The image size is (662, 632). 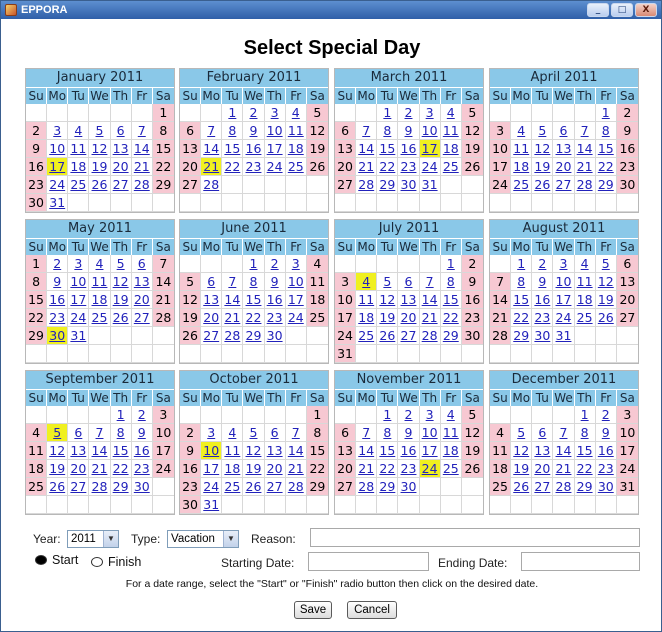 What do you see at coordinates (41, 560) in the screenshot?
I see `start-radio` at bounding box center [41, 560].